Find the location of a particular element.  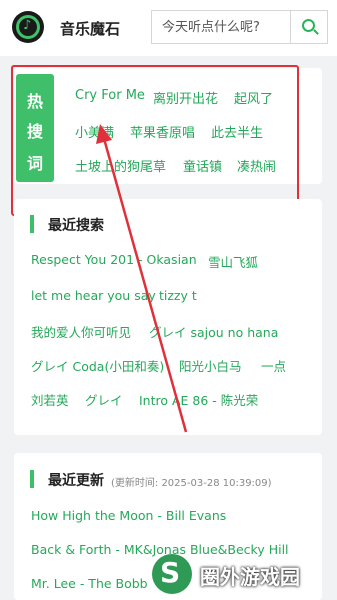

recent-search-item: Intro AE 86 - 陈光荣 is located at coordinates (198, 399).